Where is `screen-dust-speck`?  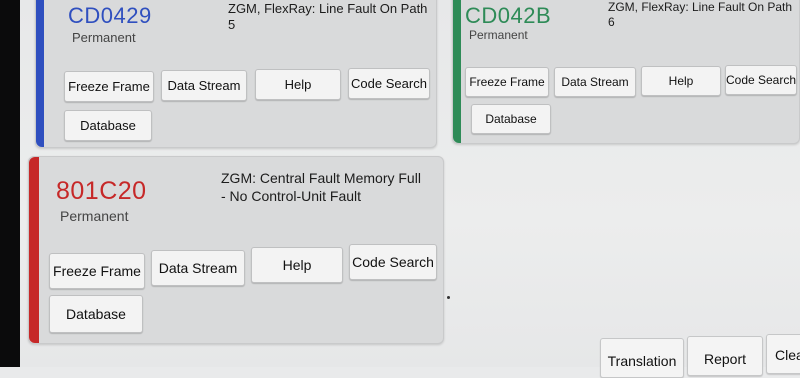
screen-dust-speck is located at coordinates (448, 297).